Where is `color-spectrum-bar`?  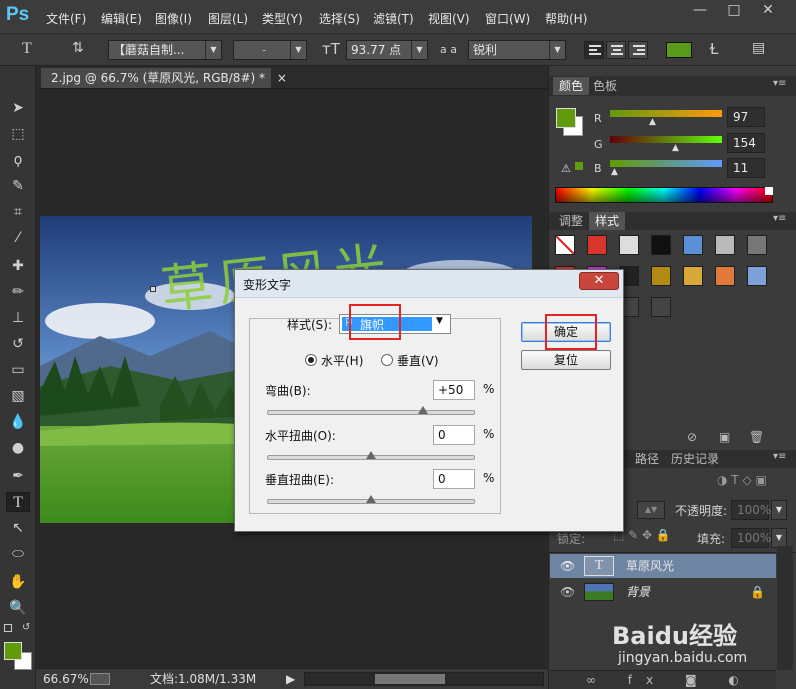 color-spectrum-bar is located at coordinates (664, 195).